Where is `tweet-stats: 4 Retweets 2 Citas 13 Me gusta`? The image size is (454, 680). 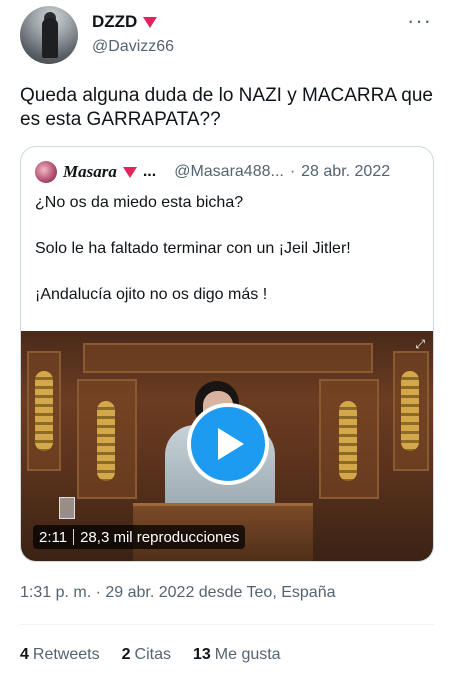
tweet-stats: 4 Retweets 2 Citas 13 Me gusta is located at coordinates (150, 655).